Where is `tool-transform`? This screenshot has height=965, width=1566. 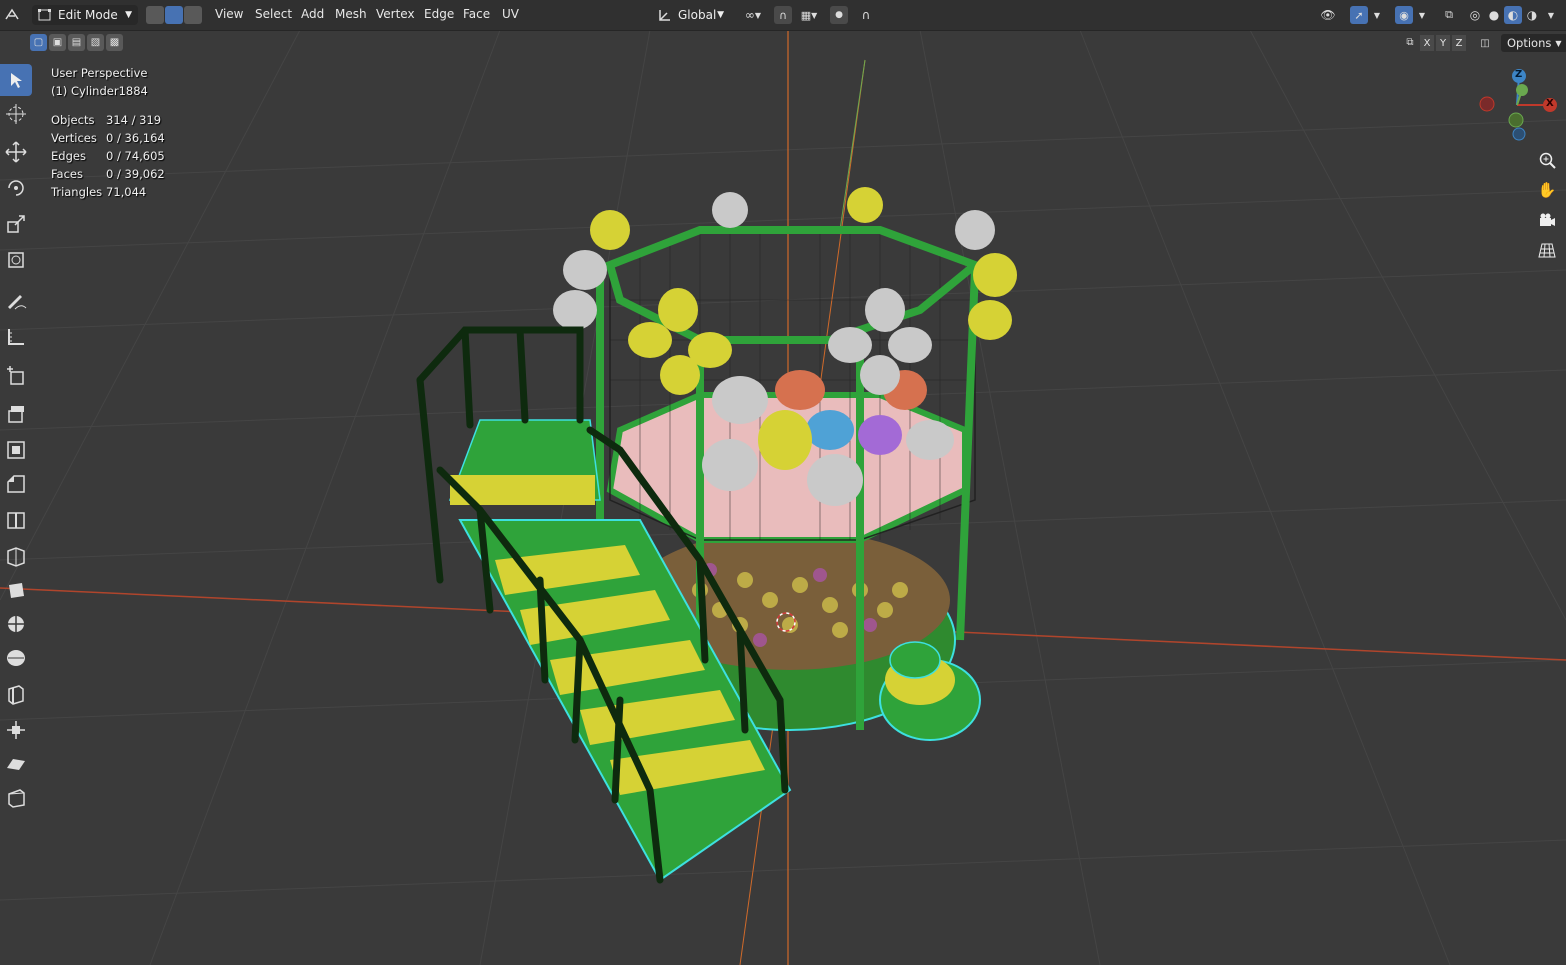 tool-transform is located at coordinates (16, 260).